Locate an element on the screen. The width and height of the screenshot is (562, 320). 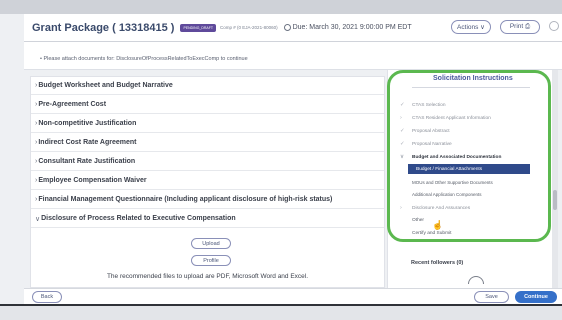
upload-button: Upload is located at coordinates (211, 243).